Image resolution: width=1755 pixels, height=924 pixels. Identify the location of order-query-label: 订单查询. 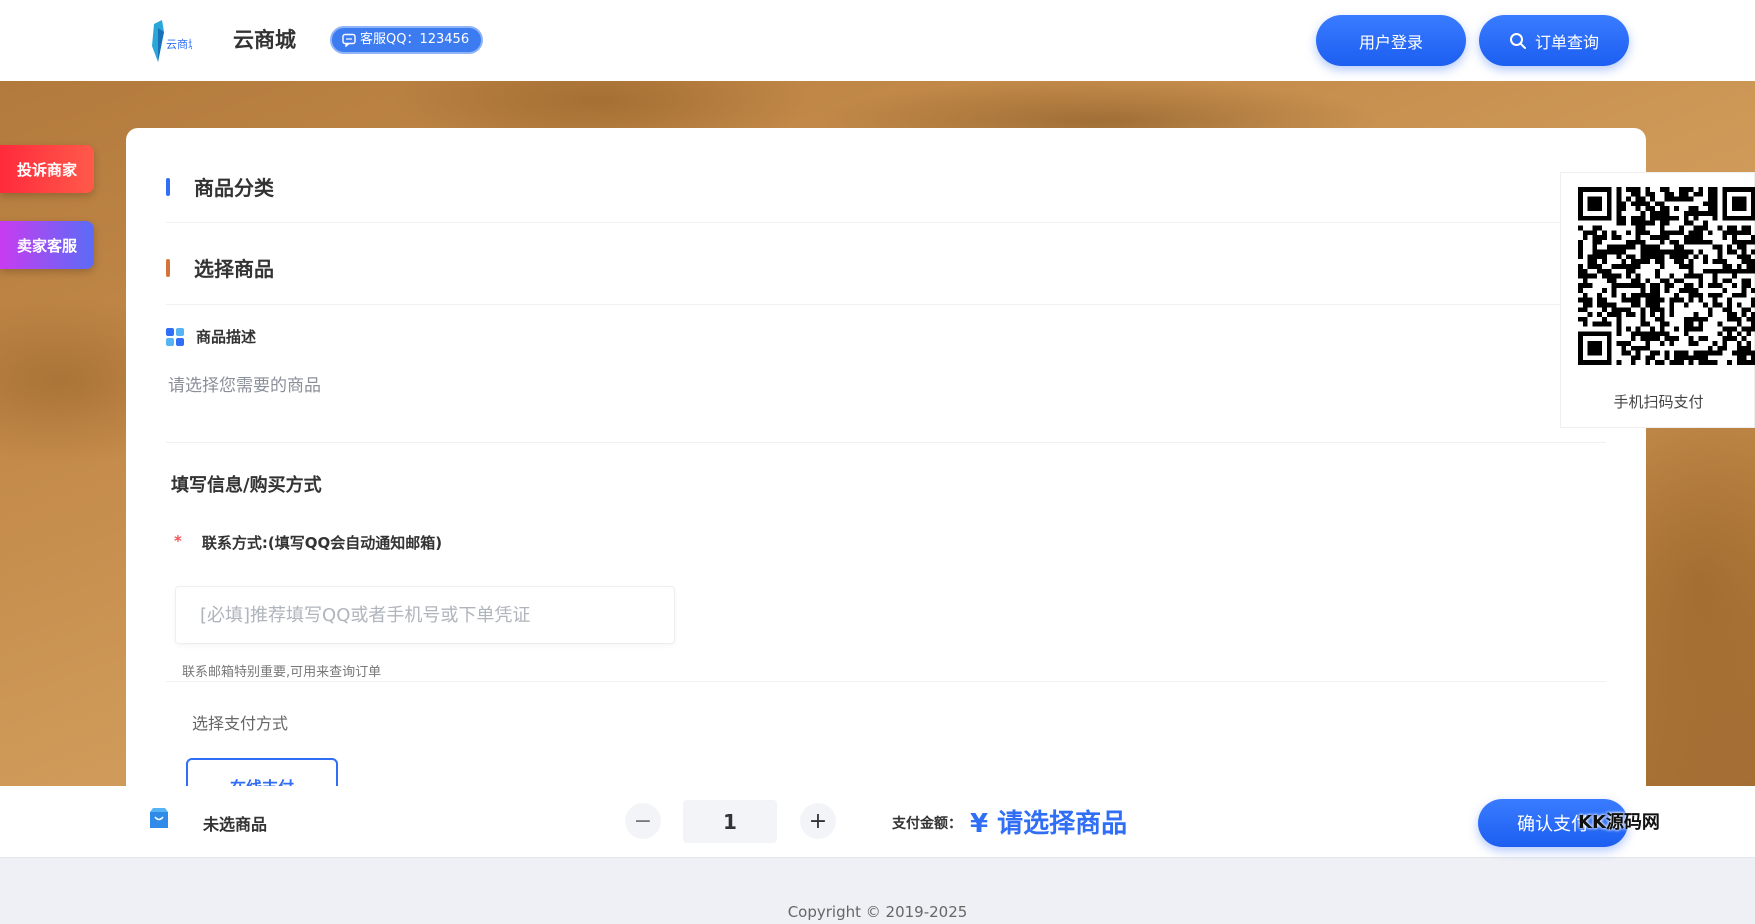
(1566, 42).